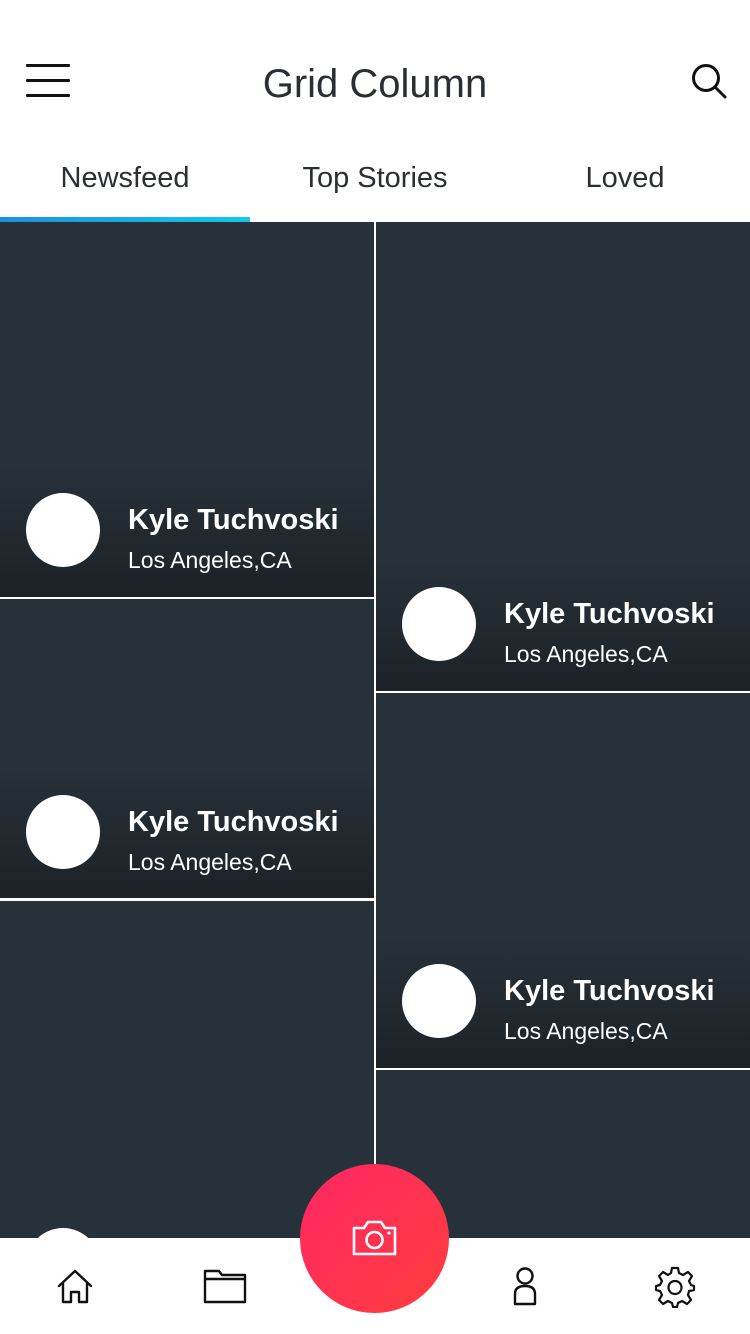 The height and width of the screenshot is (1334, 750). Describe the element at coordinates (125, 181) in the screenshot. I see `tab-newsfeed: Newsfeed` at that location.